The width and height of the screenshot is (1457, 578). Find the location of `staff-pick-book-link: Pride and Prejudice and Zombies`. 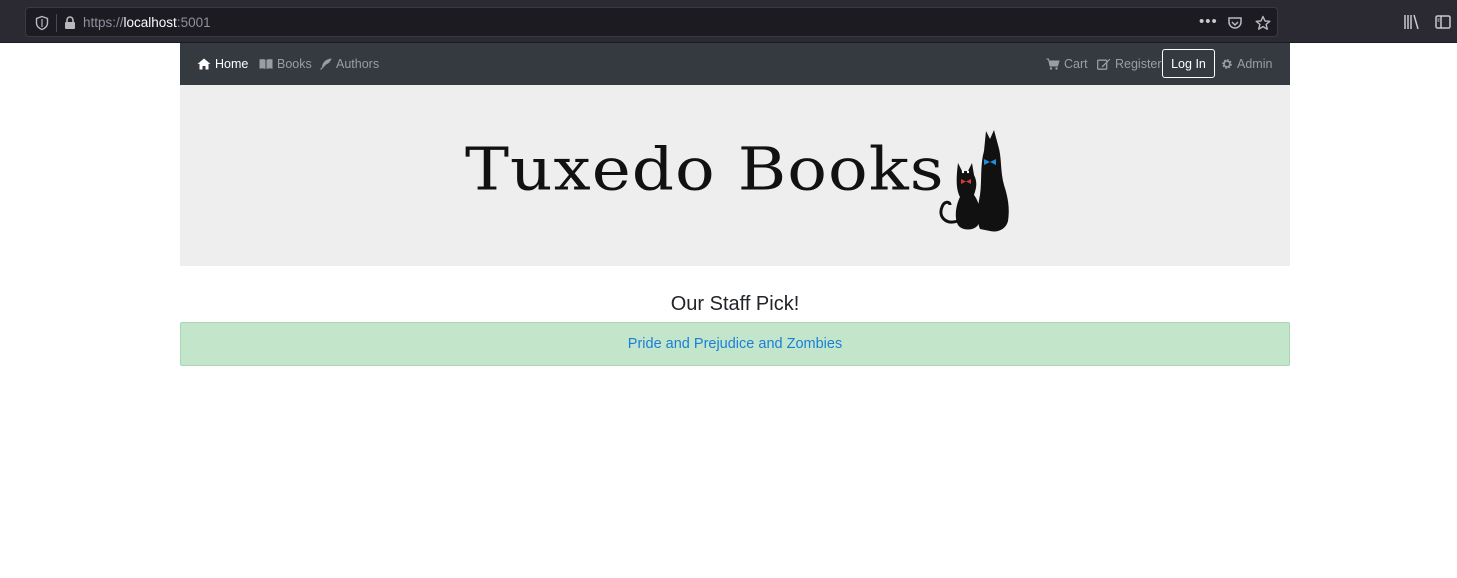

staff-pick-book-link: Pride and Prejudice and Zombies is located at coordinates (735, 344).